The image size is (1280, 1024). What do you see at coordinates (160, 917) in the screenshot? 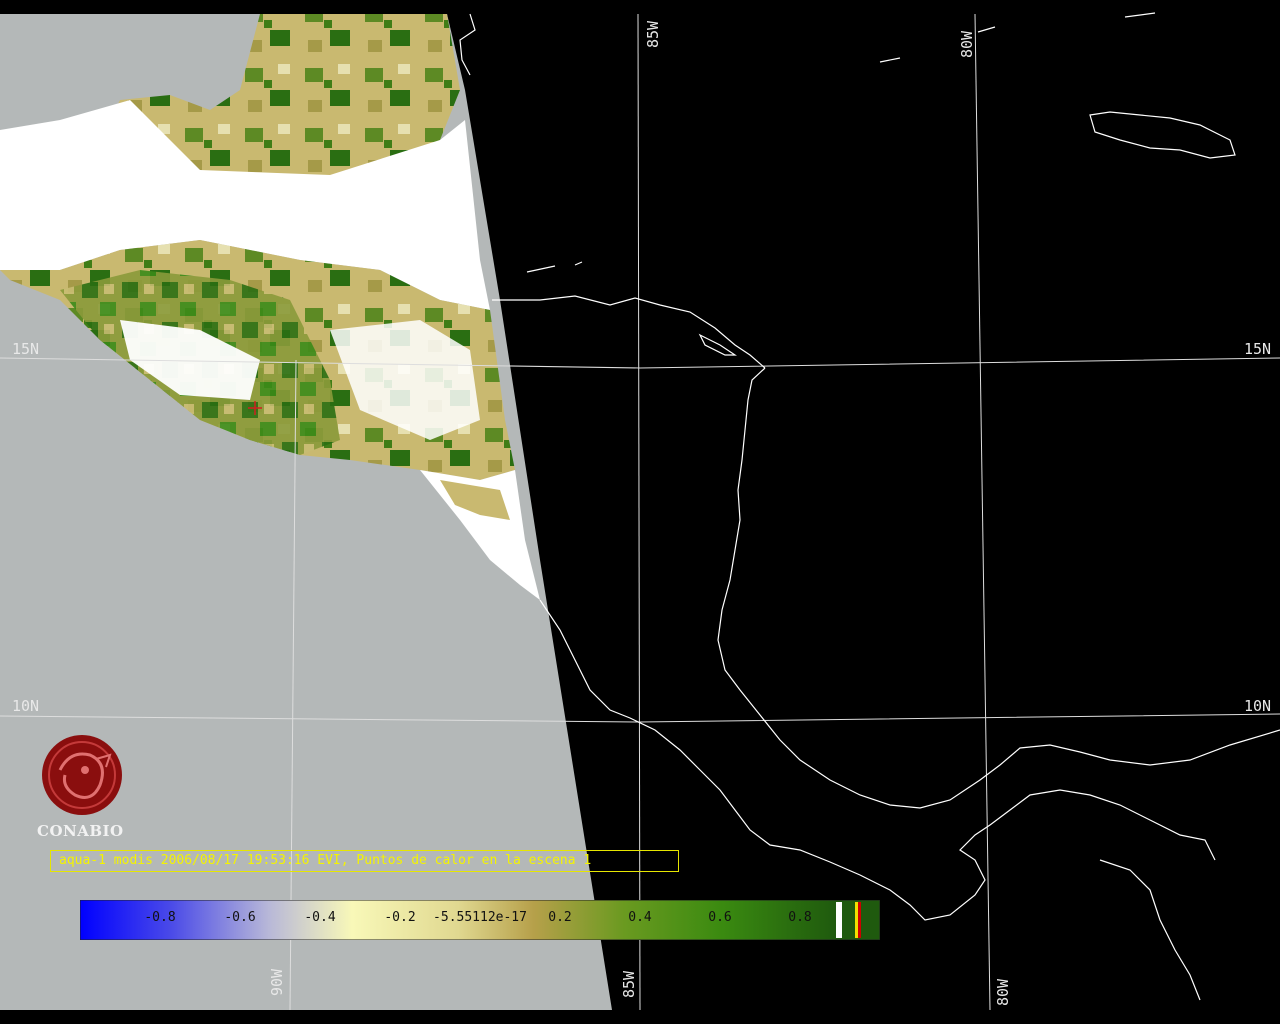
I see `colorbar-label: -0.8` at bounding box center [160, 917].